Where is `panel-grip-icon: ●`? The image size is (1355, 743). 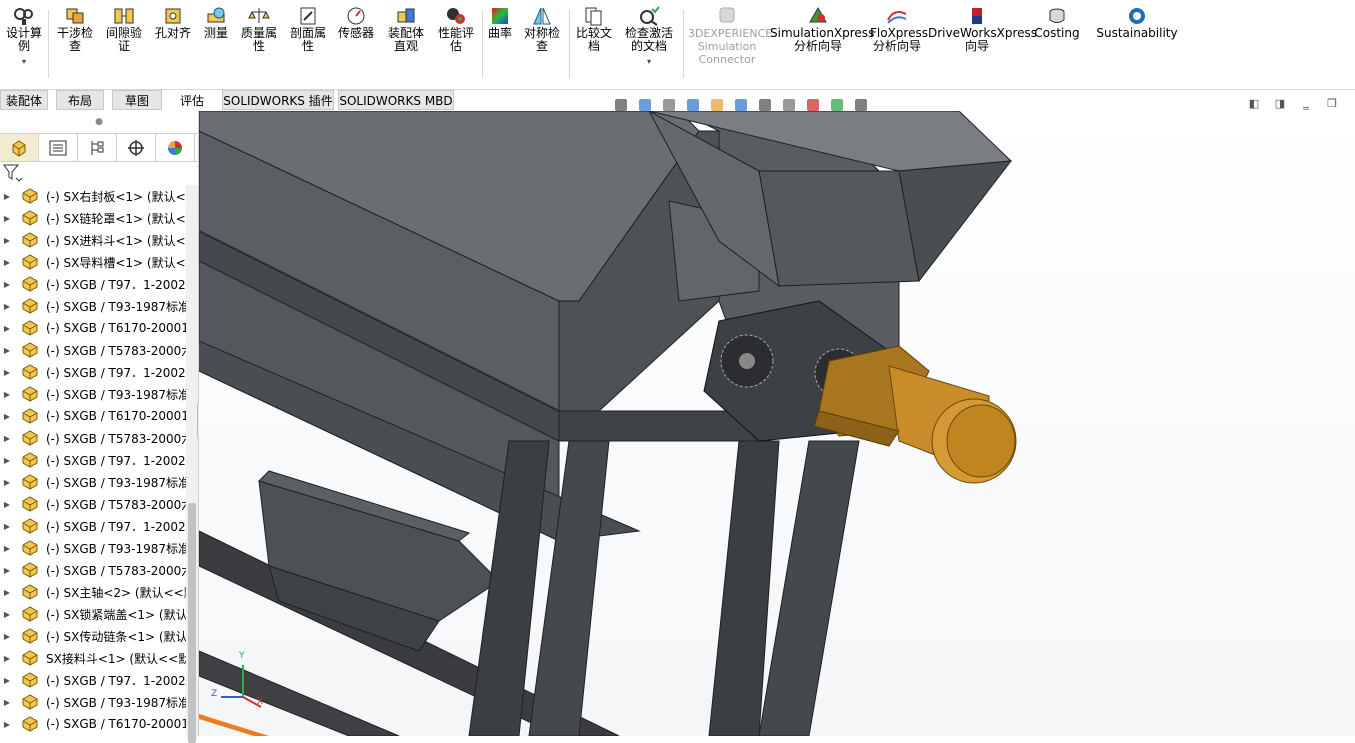
panel-grip-icon: ● is located at coordinates (99, 122).